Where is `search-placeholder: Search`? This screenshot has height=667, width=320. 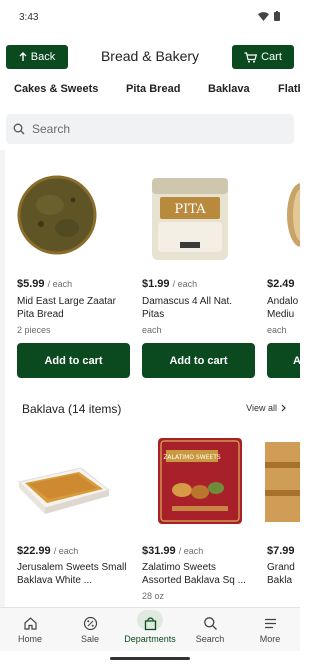 search-placeholder: Search is located at coordinates (51, 129).